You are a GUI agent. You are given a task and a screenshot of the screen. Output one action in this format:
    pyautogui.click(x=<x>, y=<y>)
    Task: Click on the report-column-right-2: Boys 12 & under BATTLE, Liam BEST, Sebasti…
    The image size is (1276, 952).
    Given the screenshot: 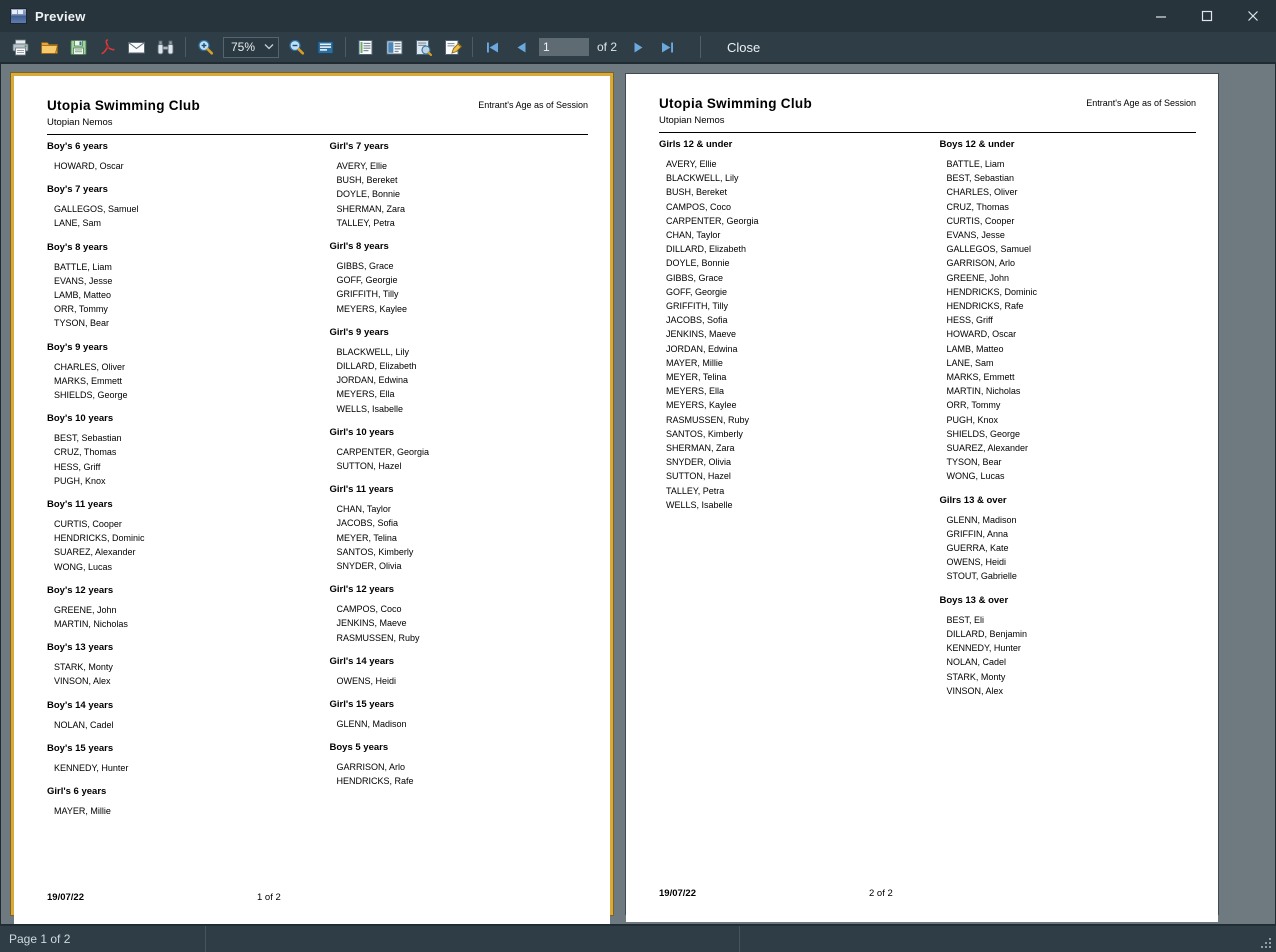 What is the action you would take?
    pyautogui.click(x=1062, y=424)
    